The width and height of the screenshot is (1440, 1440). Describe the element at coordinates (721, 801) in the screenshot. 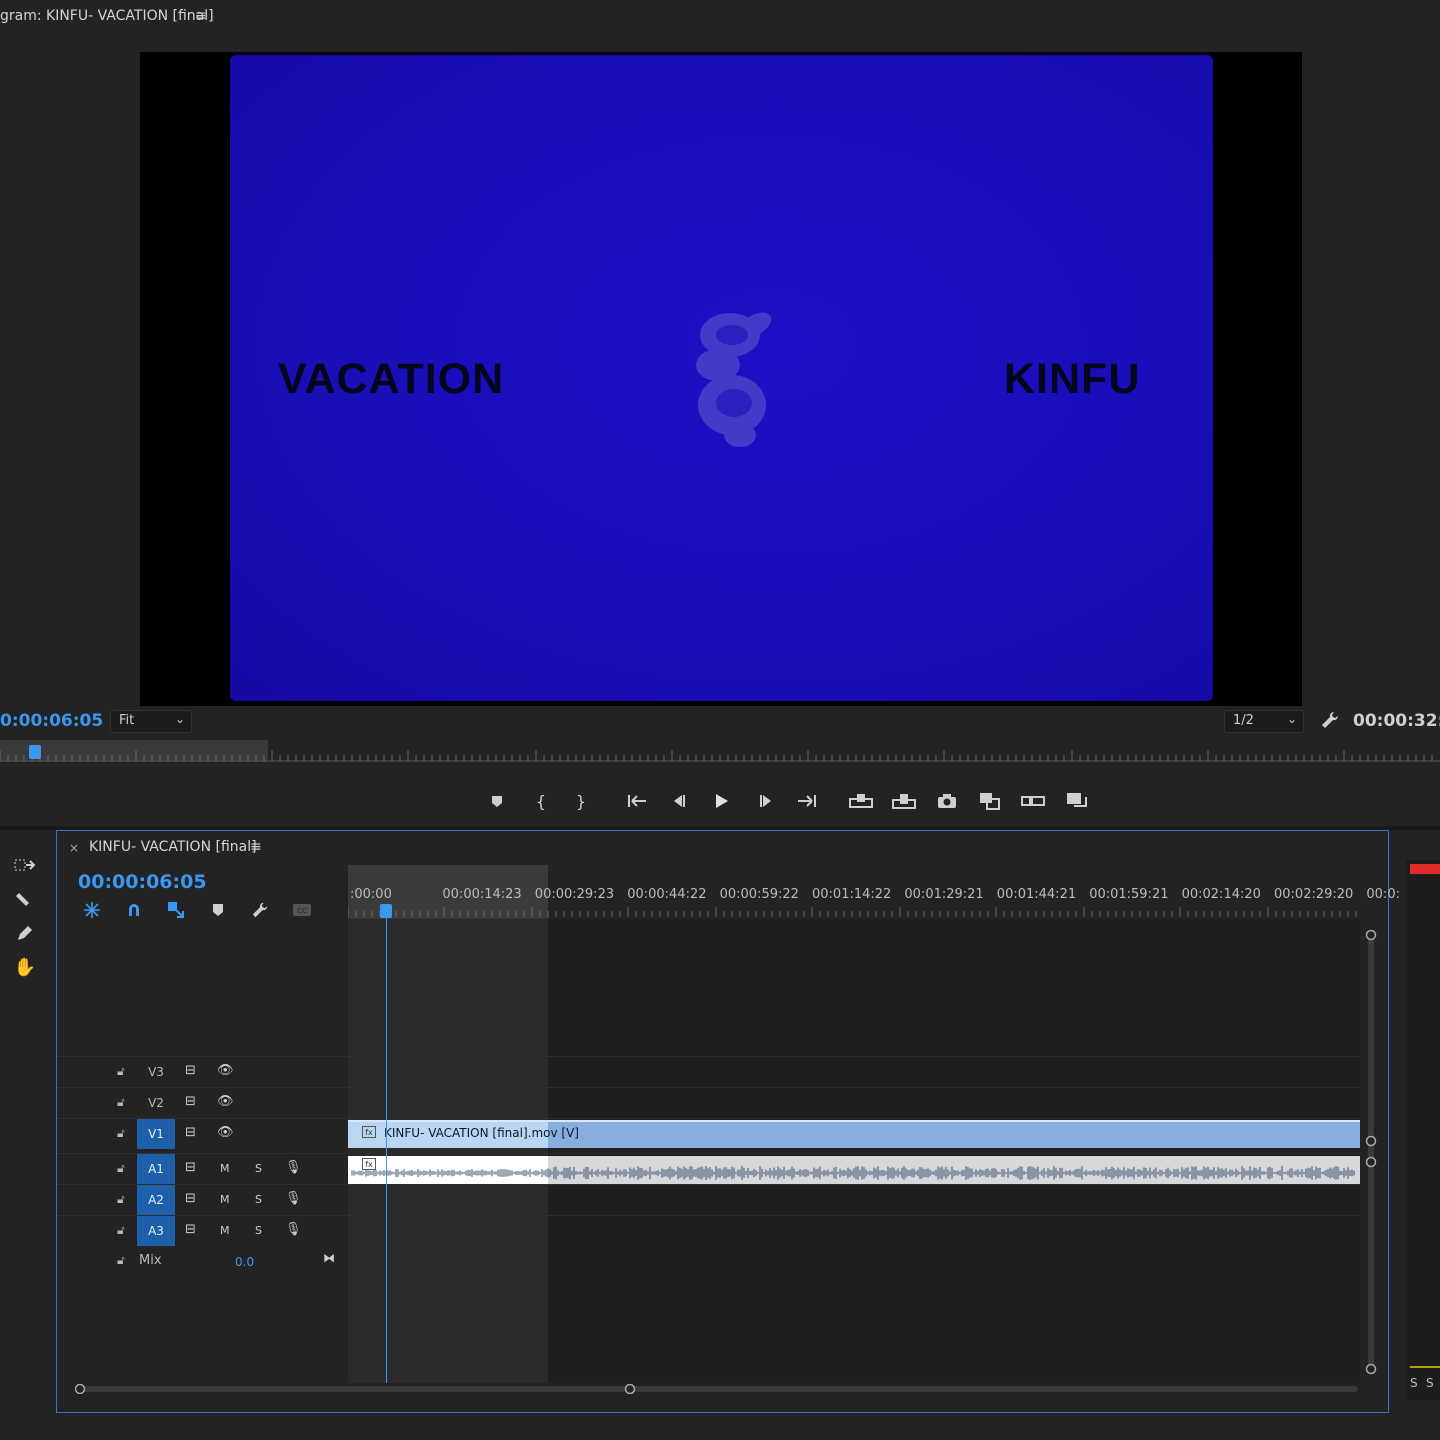

I see `play-icon` at that location.